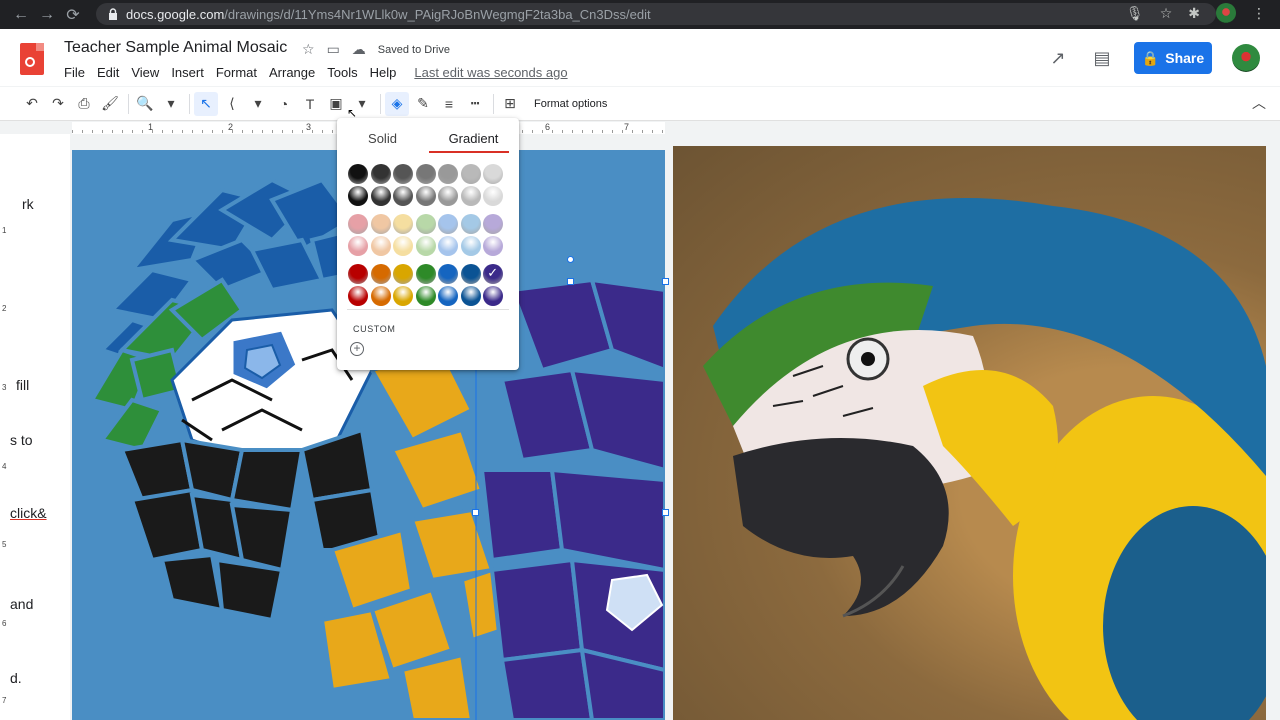  Describe the element at coordinates (490, 72) in the screenshot. I see `last-edit-link: Last edit was seconds ago` at that location.